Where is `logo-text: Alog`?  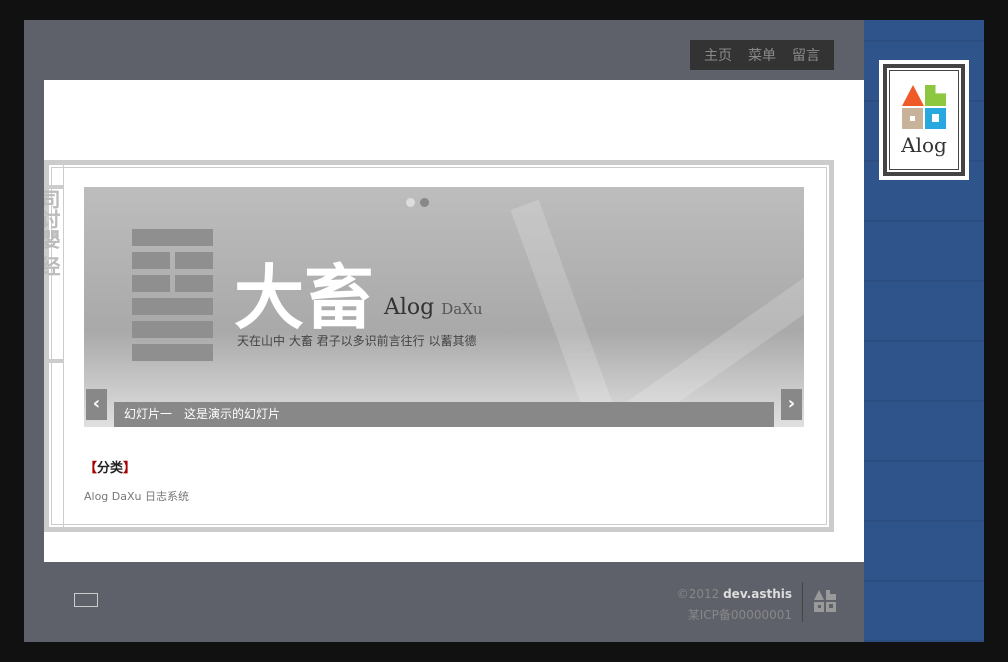
logo-text: Alog is located at coordinates (924, 145).